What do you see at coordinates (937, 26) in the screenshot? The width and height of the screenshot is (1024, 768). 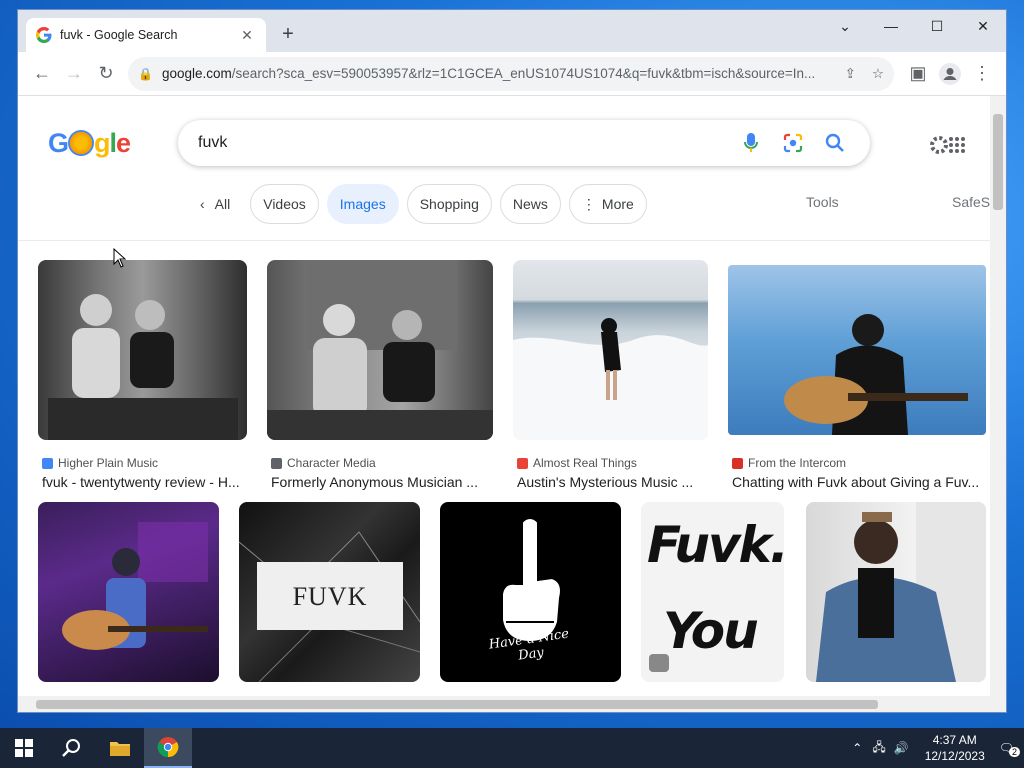 I see `maximize-button: ☐` at bounding box center [937, 26].